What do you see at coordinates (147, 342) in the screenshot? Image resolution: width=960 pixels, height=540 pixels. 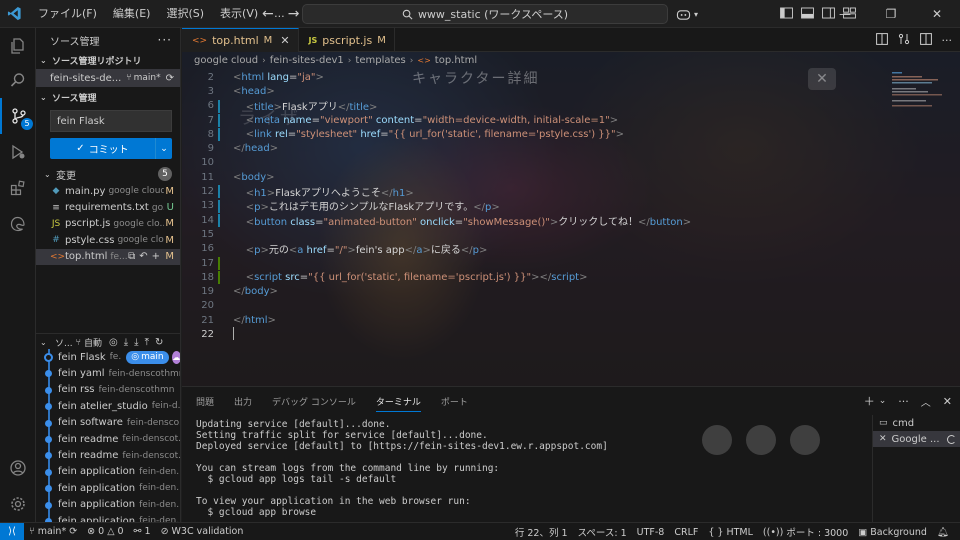 I see `push-icon: ⤒` at bounding box center [147, 342].